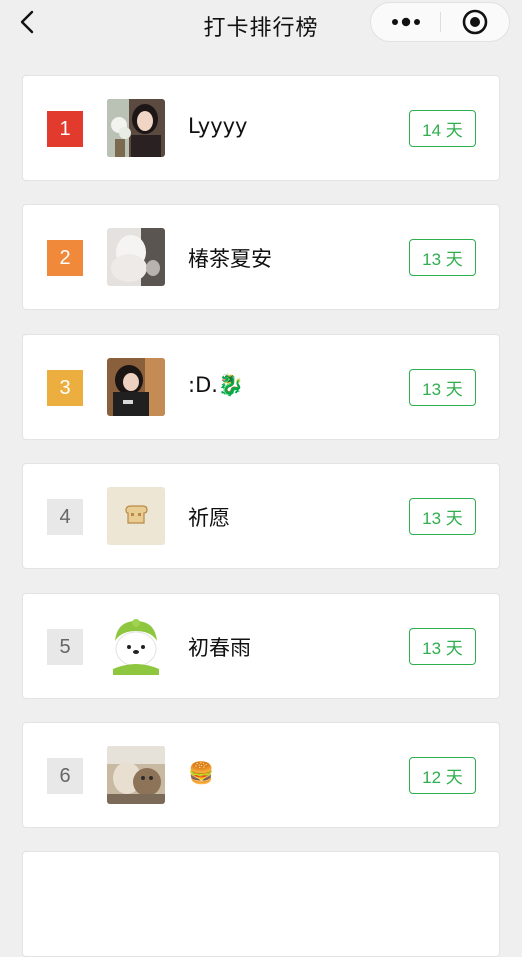  What do you see at coordinates (65, 776) in the screenshot?
I see `rank-badge: 6` at bounding box center [65, 776].